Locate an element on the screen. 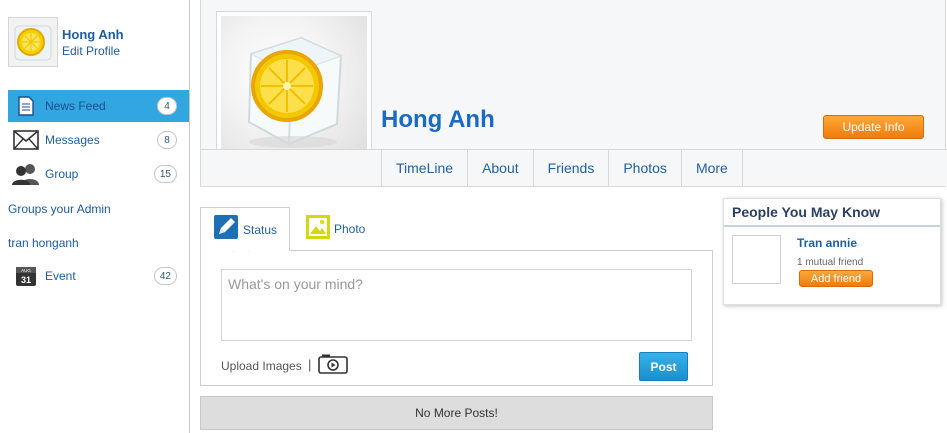  calendar-month: AUG is located at coordinates (26, 270).